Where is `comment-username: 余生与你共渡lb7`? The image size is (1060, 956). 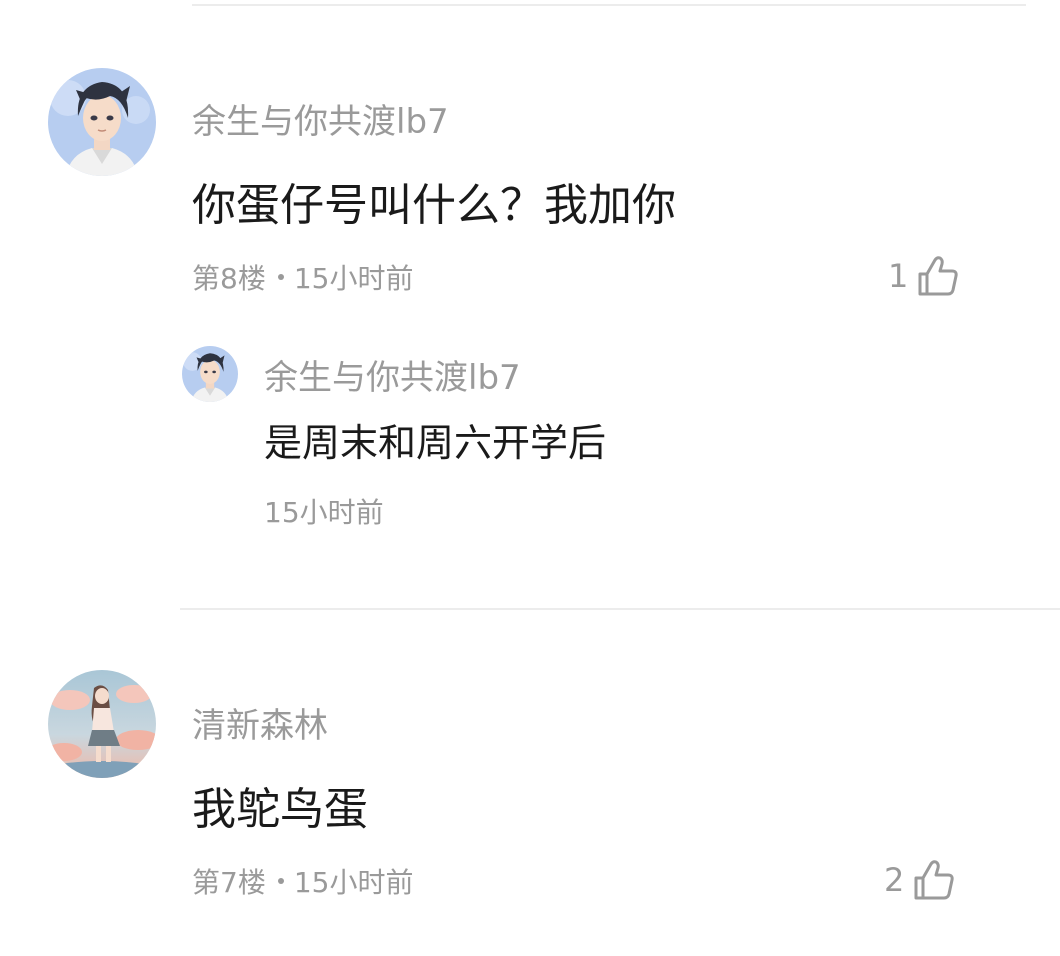
comment-username: 余生与你共渡lb7 is located at coordinates (320, 122).